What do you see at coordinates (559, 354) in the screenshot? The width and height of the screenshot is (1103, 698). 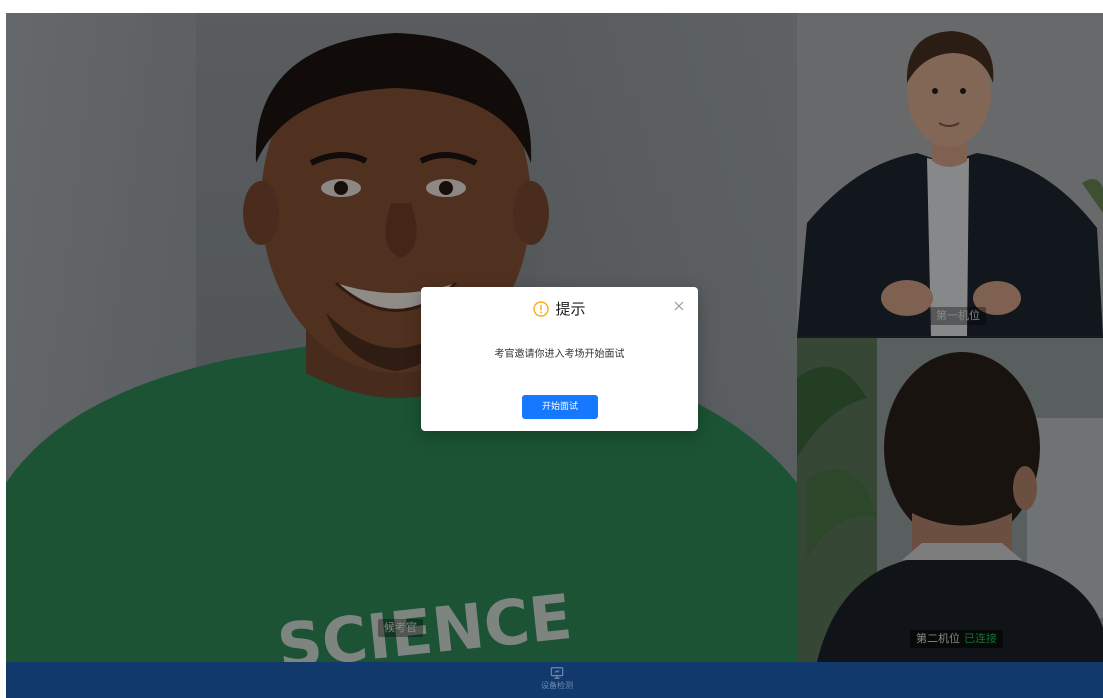 I see `dialog-message: 考官邀请你进入考场开始面试` at bounding box center [559, 354].